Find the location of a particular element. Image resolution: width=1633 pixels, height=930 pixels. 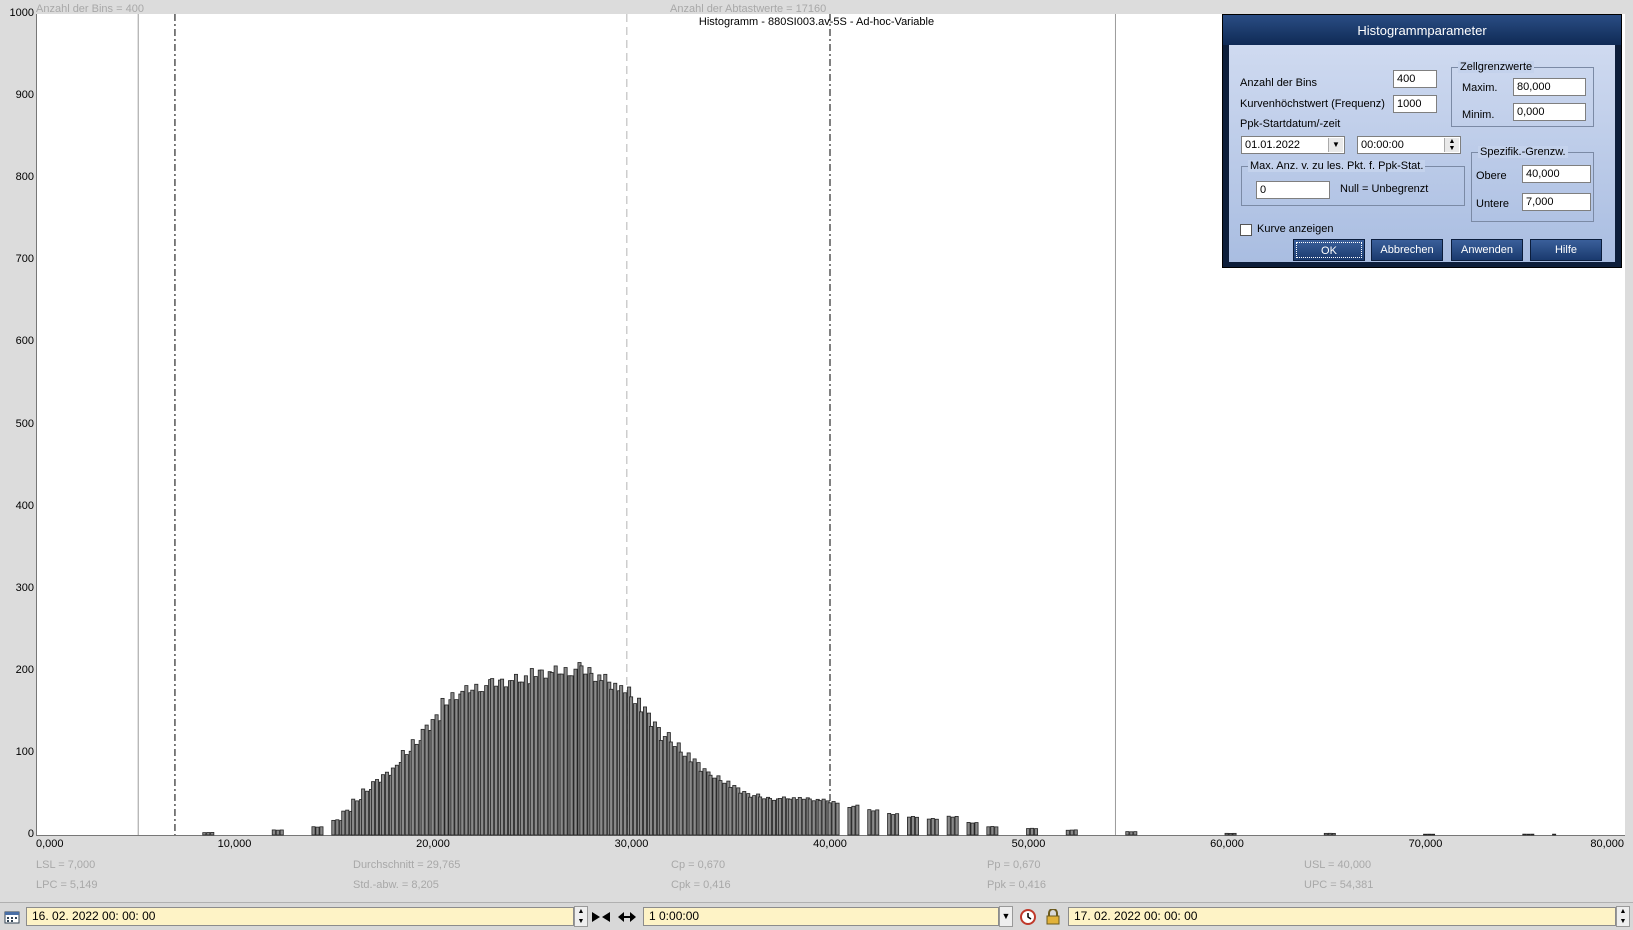

cancel-button: Abbrechen is located at coordinates (1407, 250).